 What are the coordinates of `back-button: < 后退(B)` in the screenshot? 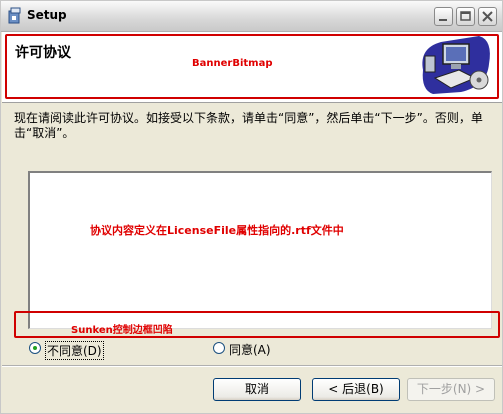 It's located at (356, 389).